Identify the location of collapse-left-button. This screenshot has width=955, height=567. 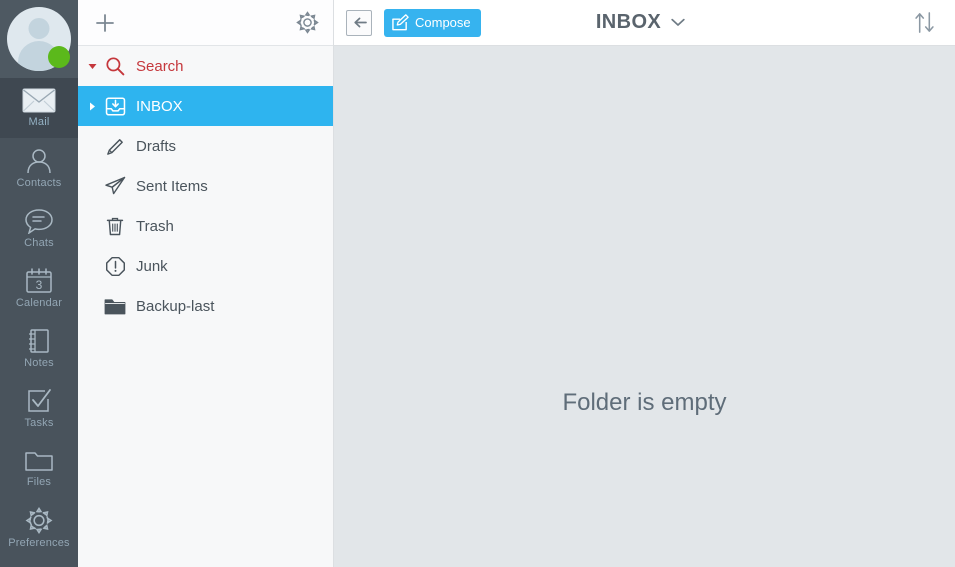
(359, 22).